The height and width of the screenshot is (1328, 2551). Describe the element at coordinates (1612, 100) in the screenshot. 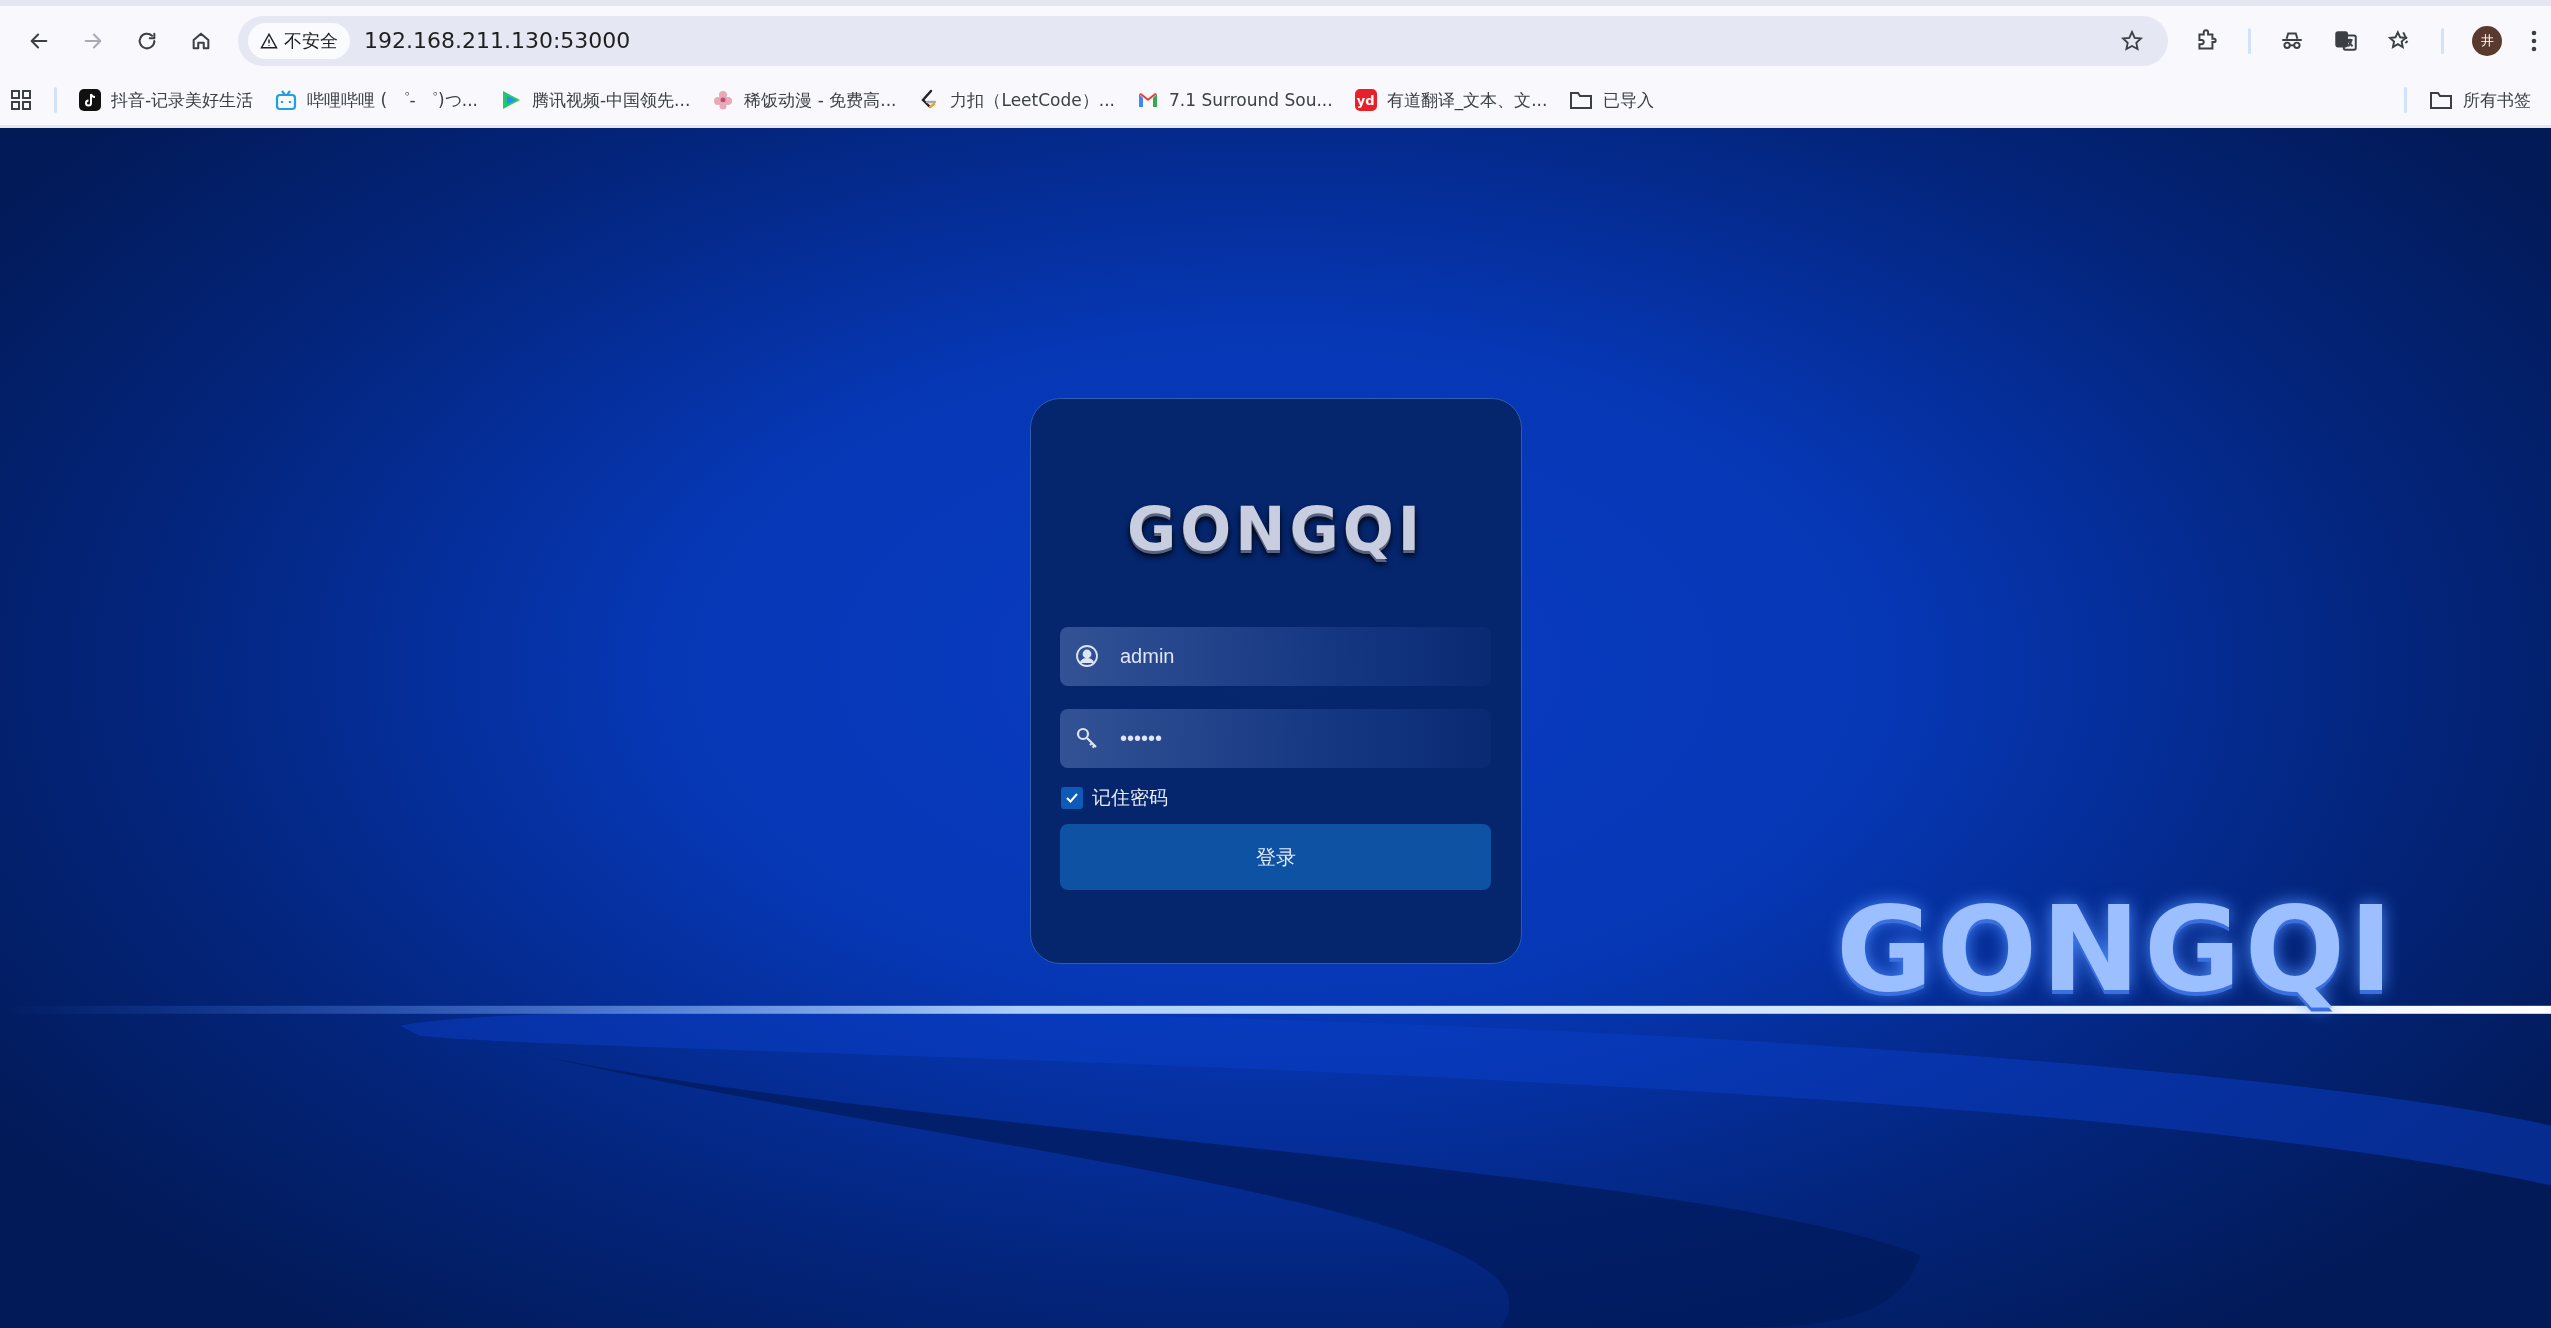

I see `bookmark-item: 已导入` at that location.